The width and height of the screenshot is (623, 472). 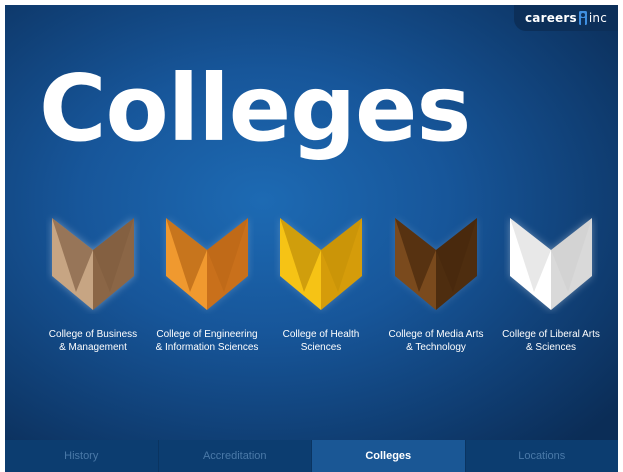 I want to click on college-health-shield-icon, so click(x=321, y=262).